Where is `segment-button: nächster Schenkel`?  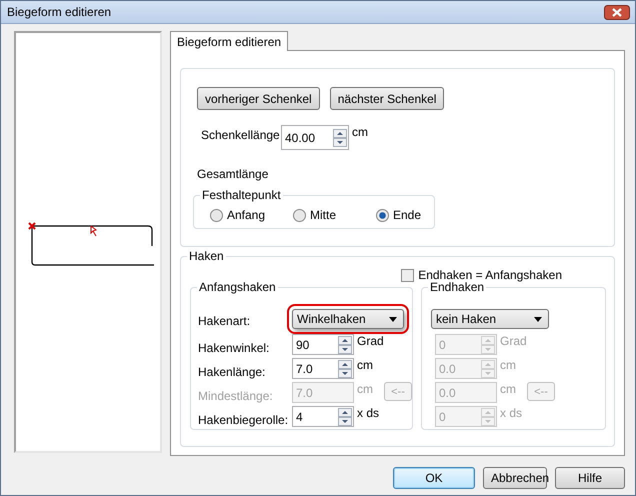
segment-button: nächster Schenkel is located at coordinates (387, 98).